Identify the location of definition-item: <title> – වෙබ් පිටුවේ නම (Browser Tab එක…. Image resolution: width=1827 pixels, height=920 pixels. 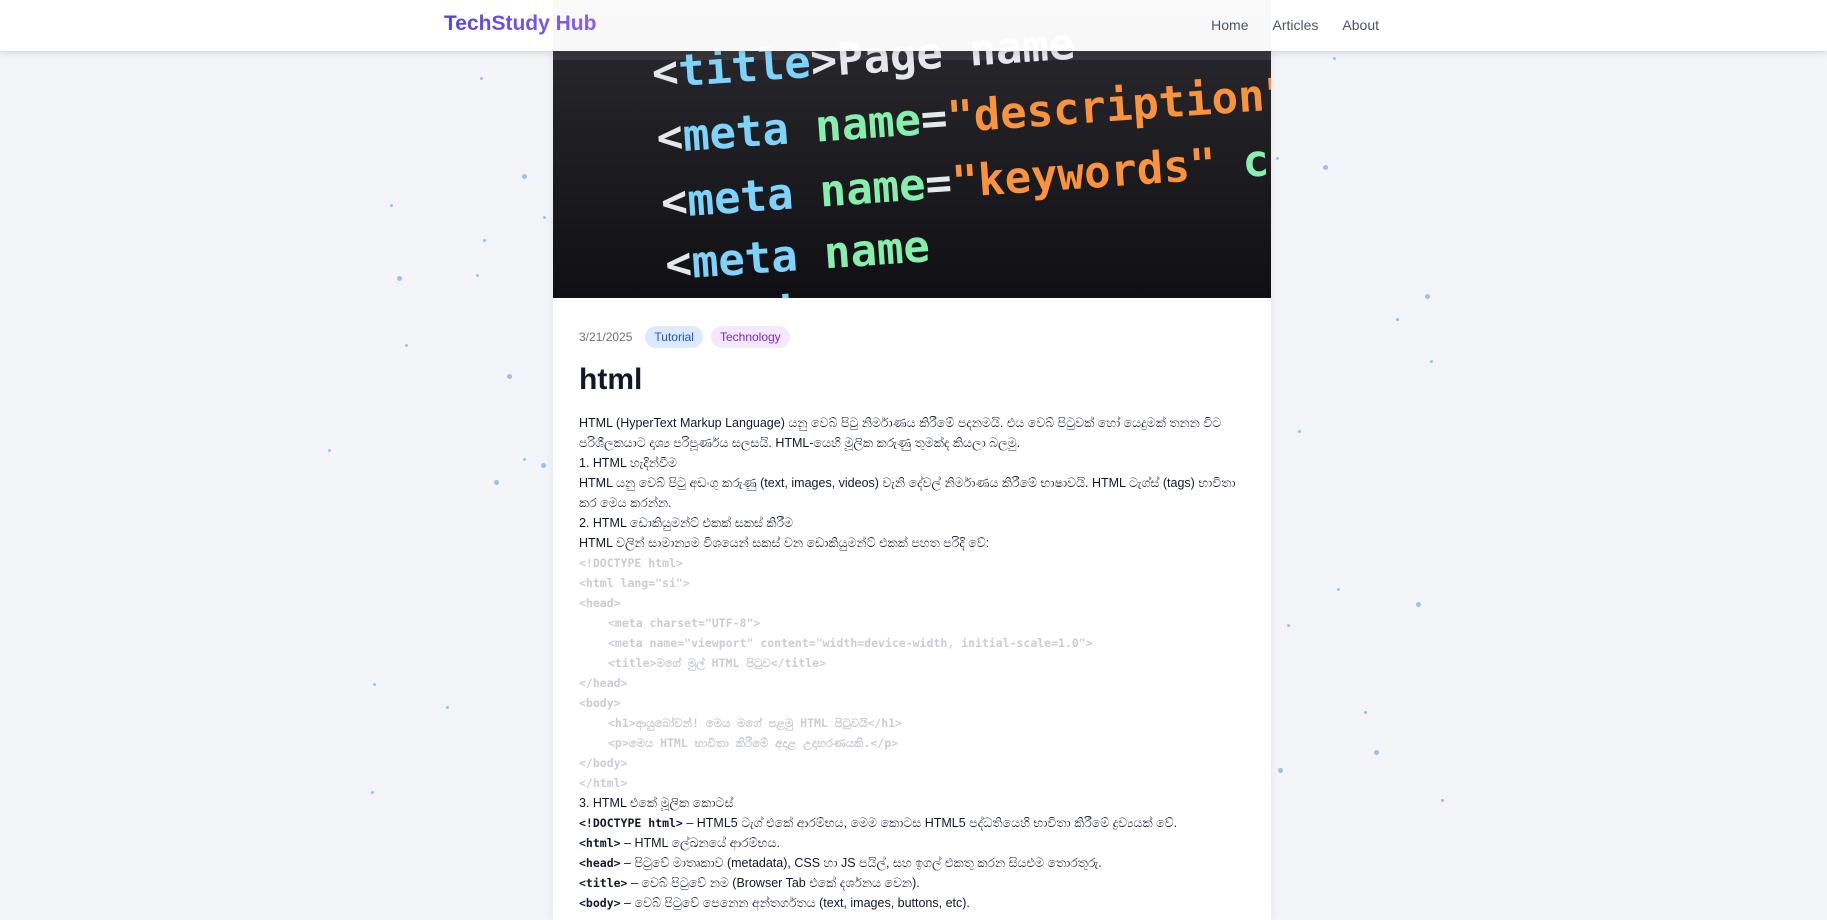
(914, 883).